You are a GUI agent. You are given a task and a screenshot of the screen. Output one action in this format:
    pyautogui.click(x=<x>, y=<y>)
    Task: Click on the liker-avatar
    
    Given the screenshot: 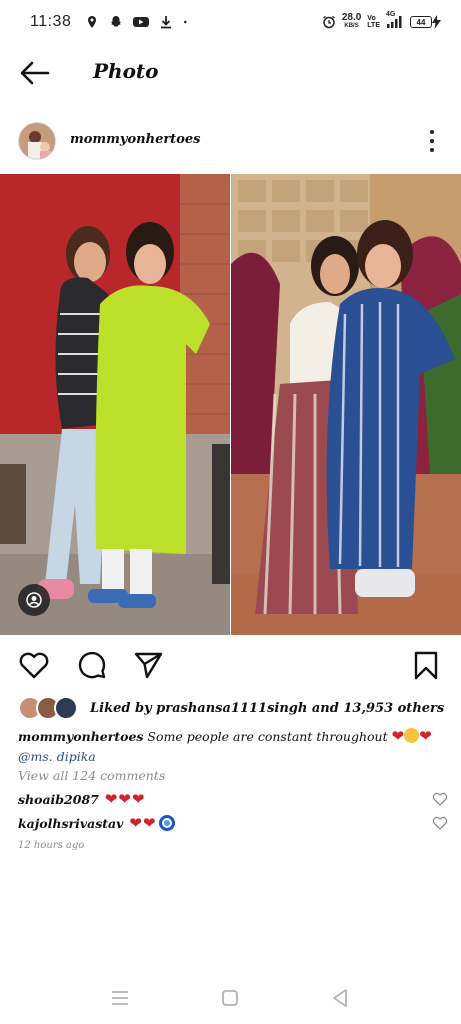 What is the action you would take?
    pyautogui.click(x=66, y=708)
    